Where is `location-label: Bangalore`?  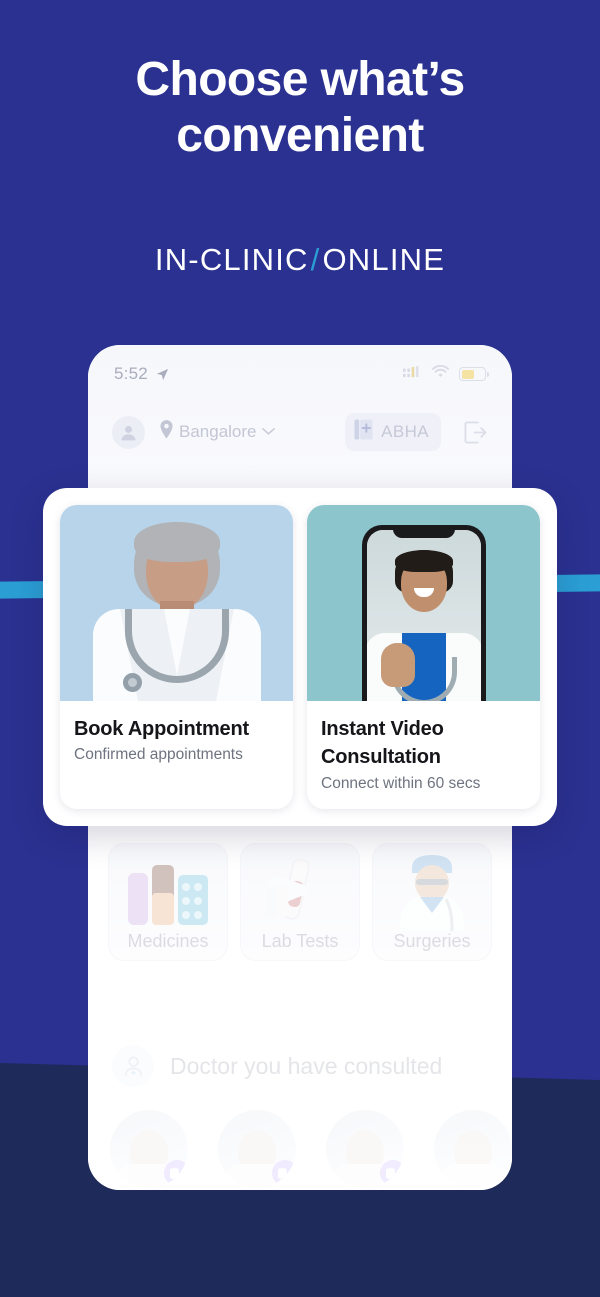 location-label: Bangalore is located at coordinates (218, 431).